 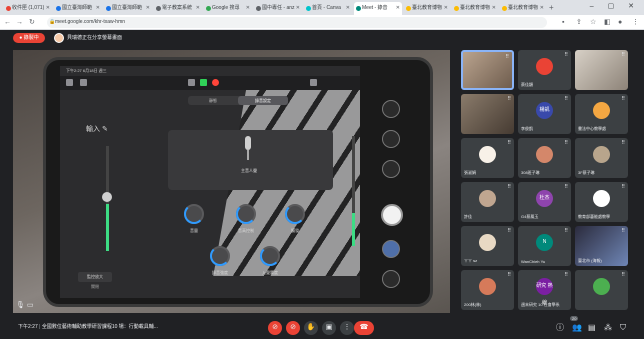 I want to click on browser-tab: Google 搜尋 ✕, so click(x=228, y=8).